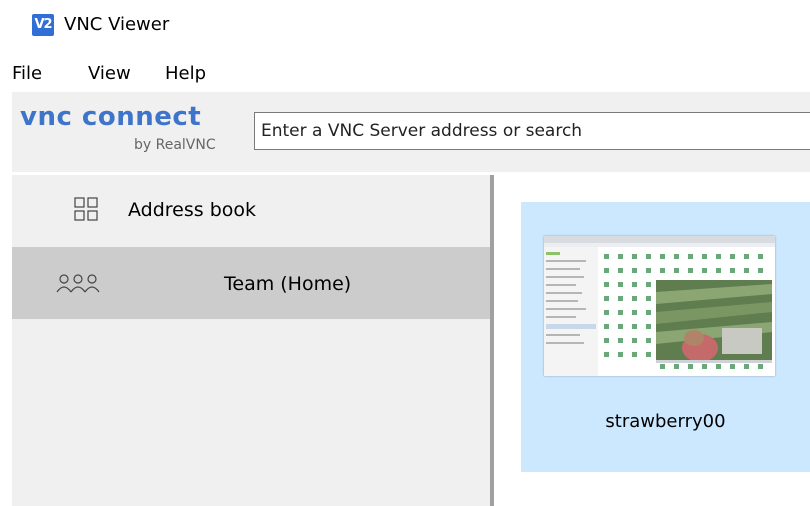  I want to click on desktop-thumbnail, so click(659, 306).